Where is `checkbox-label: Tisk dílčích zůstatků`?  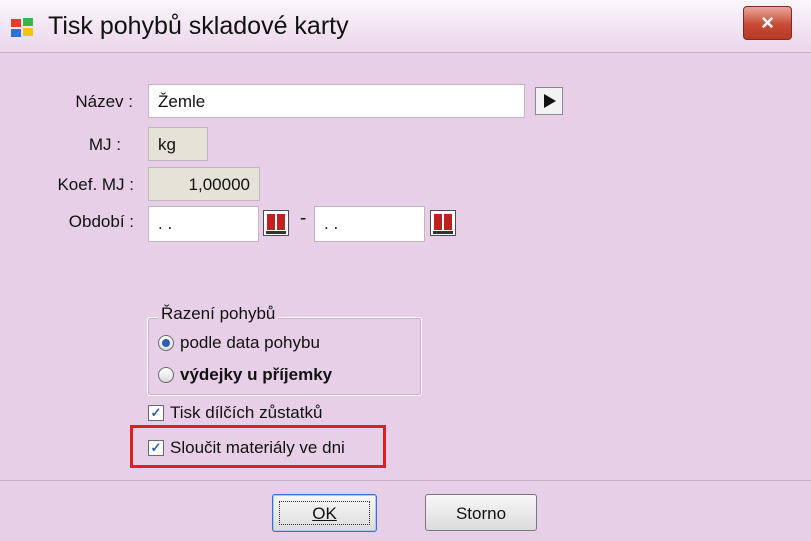 checkbox-label: Tisk dílčích zůstatků is located at coordinates (246, 412).